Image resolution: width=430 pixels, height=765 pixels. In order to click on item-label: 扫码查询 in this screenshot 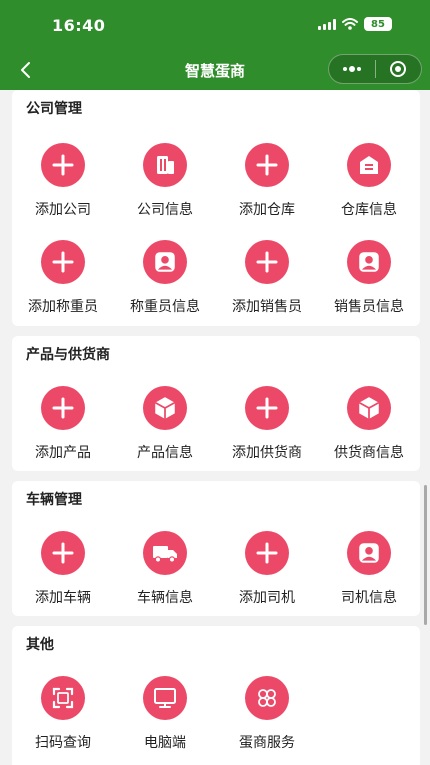, I will do `click(63, 743)`.